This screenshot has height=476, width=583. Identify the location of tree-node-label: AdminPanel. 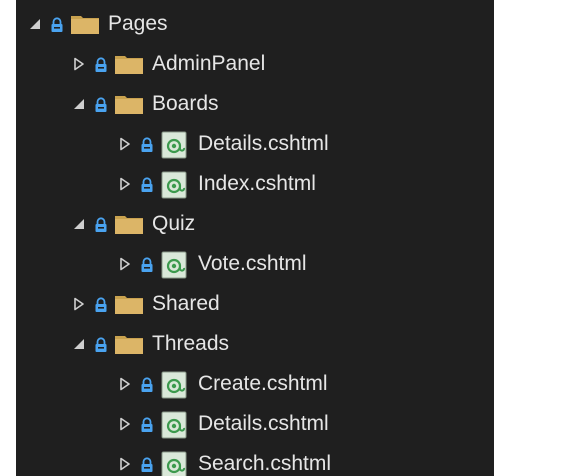
(209, 63).